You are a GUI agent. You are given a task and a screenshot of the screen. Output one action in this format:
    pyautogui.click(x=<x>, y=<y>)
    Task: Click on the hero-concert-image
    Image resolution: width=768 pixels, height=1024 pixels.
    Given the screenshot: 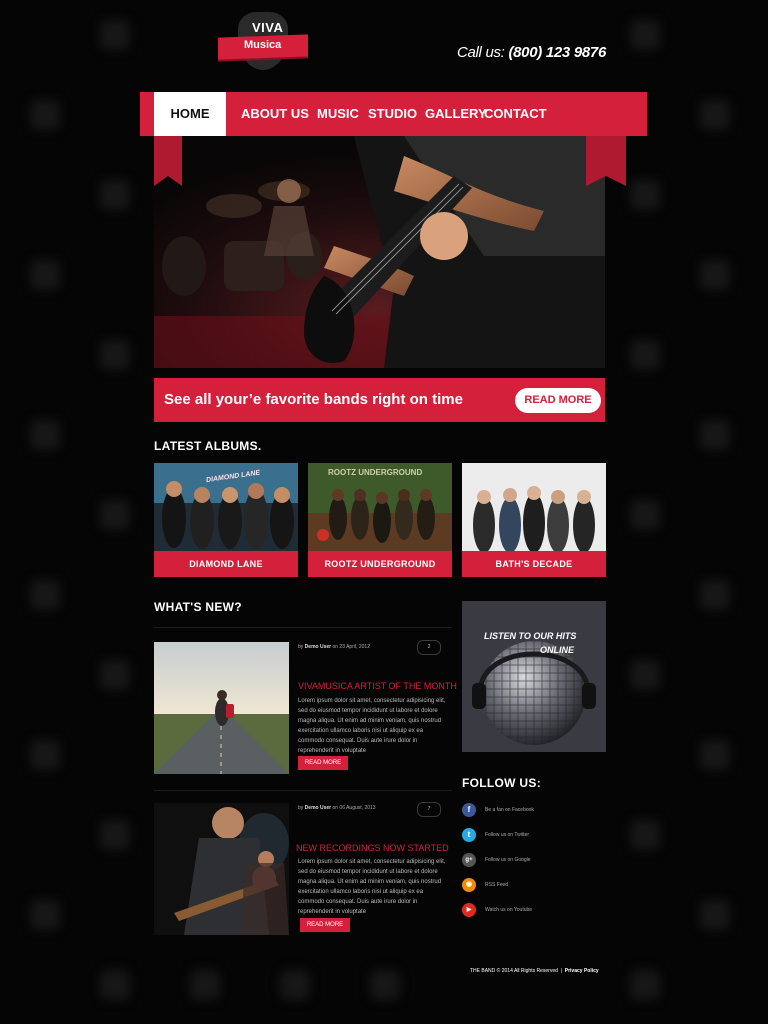 What is the action you would take?
    pyautogui.click(x=379, y=252)
    